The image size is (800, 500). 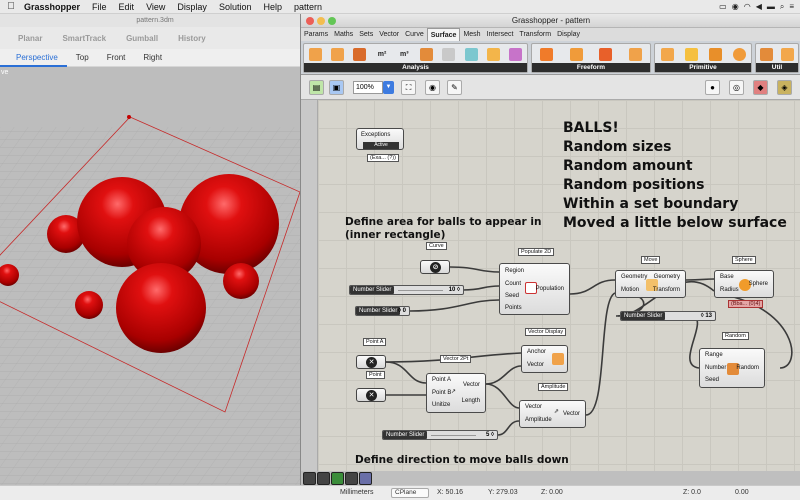 What do you see at coordinates (366, 34) in the screenshot?
I see `tab-sets: Sets` at bounding box center [366, 34].